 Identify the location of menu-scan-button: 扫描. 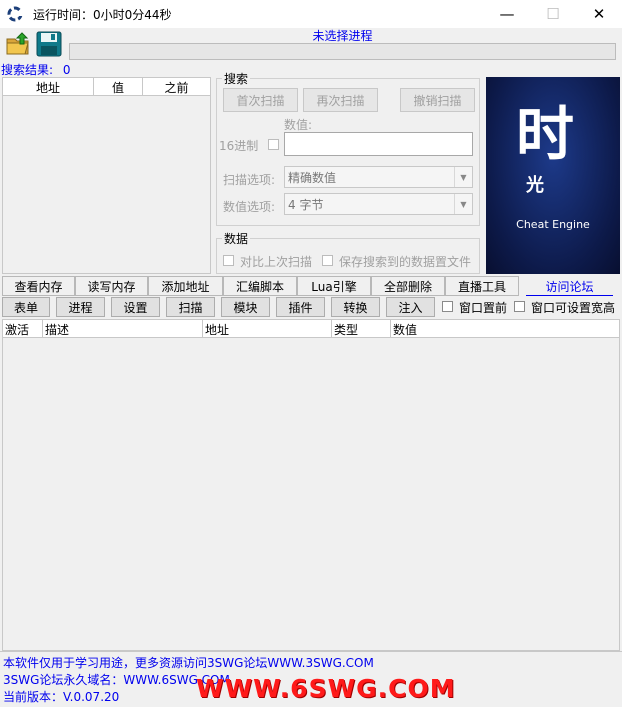
(190, 307).